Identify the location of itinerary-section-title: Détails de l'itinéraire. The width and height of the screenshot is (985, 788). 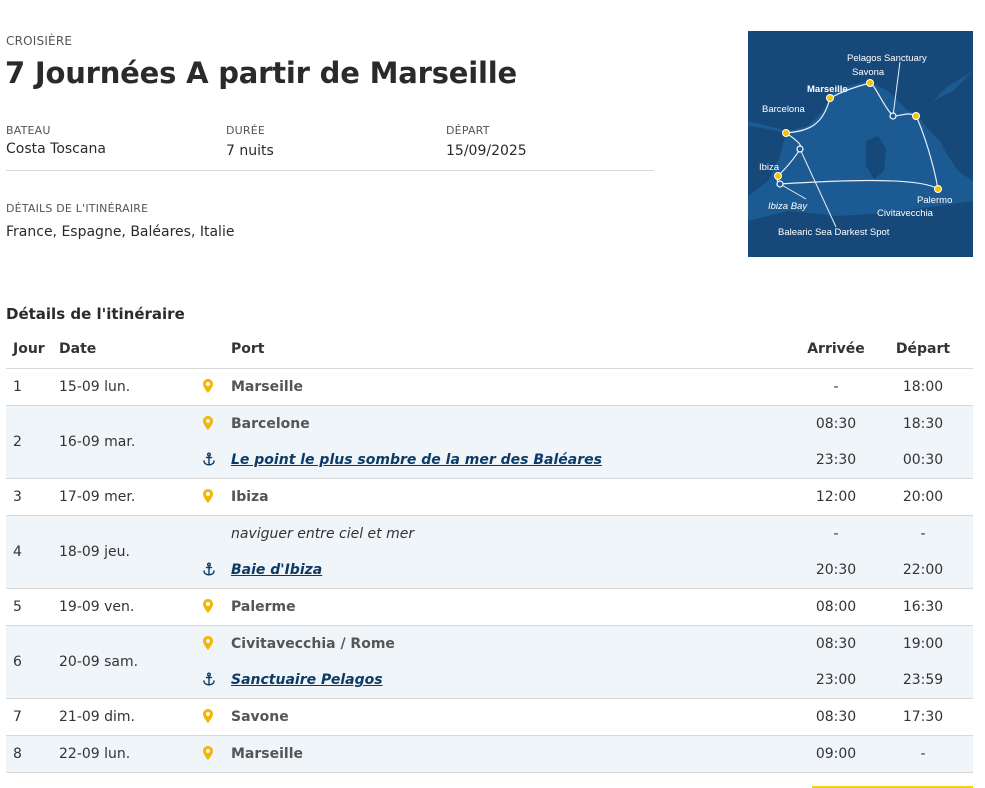
(95, 314).